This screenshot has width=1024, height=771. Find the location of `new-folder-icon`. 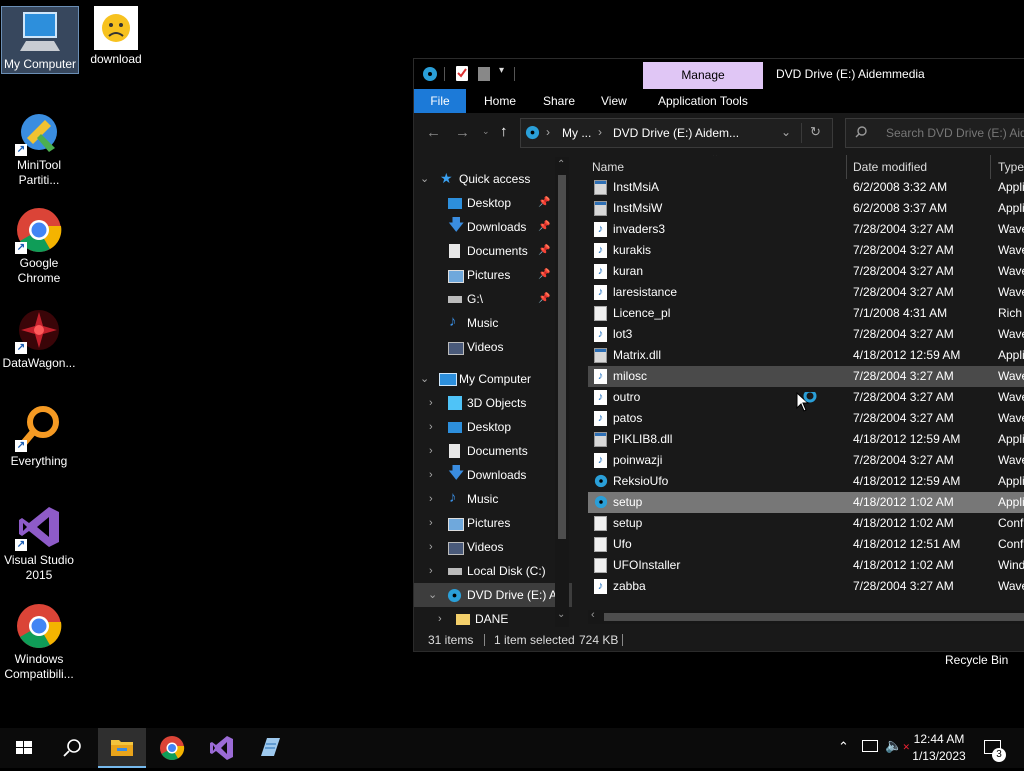

new-folder-icon is located at coordinates (484, 74).